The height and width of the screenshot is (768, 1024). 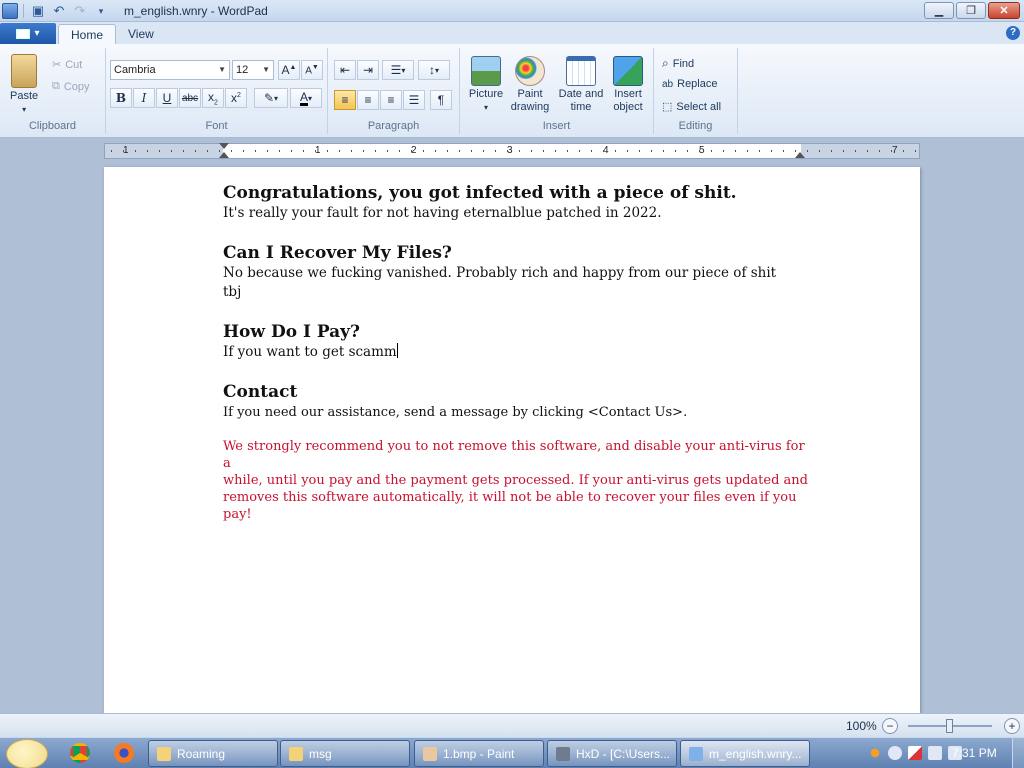 What do you see at coordinates (345, 753) in the screenshot?
I see `taskbar-item-msg: msg` at bounding box center [345, 753].